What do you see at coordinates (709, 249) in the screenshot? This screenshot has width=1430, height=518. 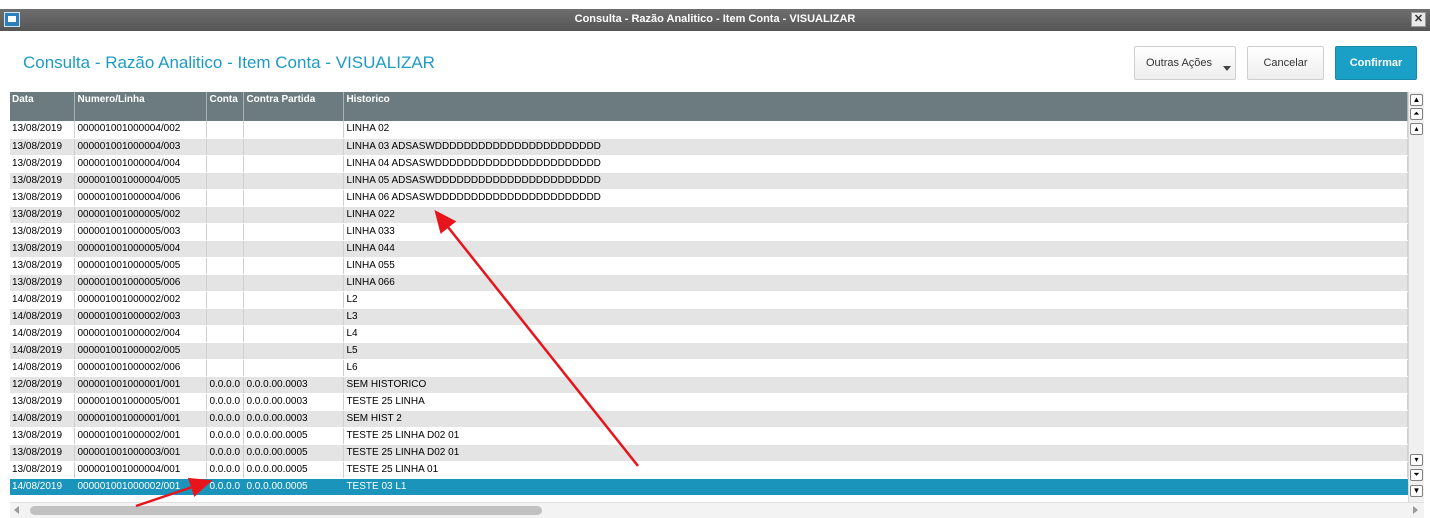 I see `table-row: 13/08/2019 000001001000005/004 LINHA 044` at bounding box center [709, 249].